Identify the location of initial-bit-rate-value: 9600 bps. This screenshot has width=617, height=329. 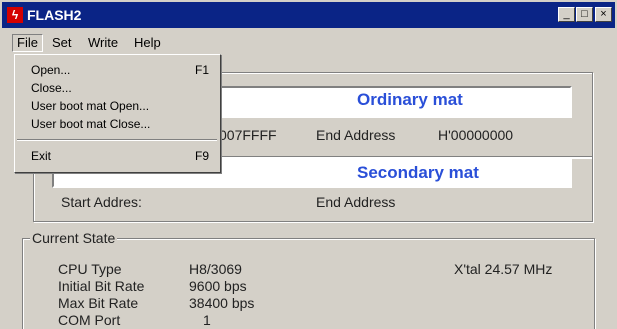
(218, 286).